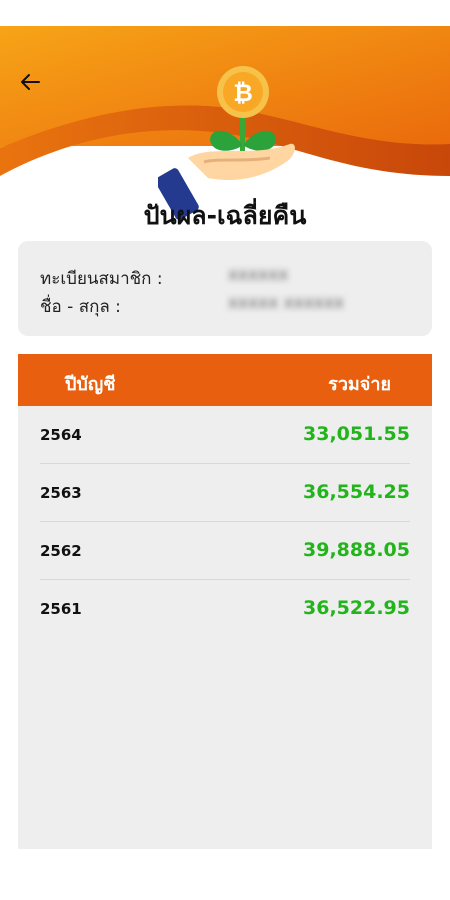  I want to click on name-value: xxxxx xxxxxx, so click(286, 303).